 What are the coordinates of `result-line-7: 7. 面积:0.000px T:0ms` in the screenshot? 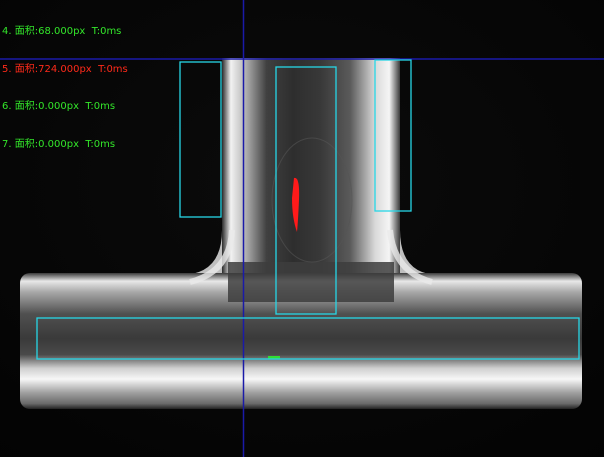 It's located at (59, 144).